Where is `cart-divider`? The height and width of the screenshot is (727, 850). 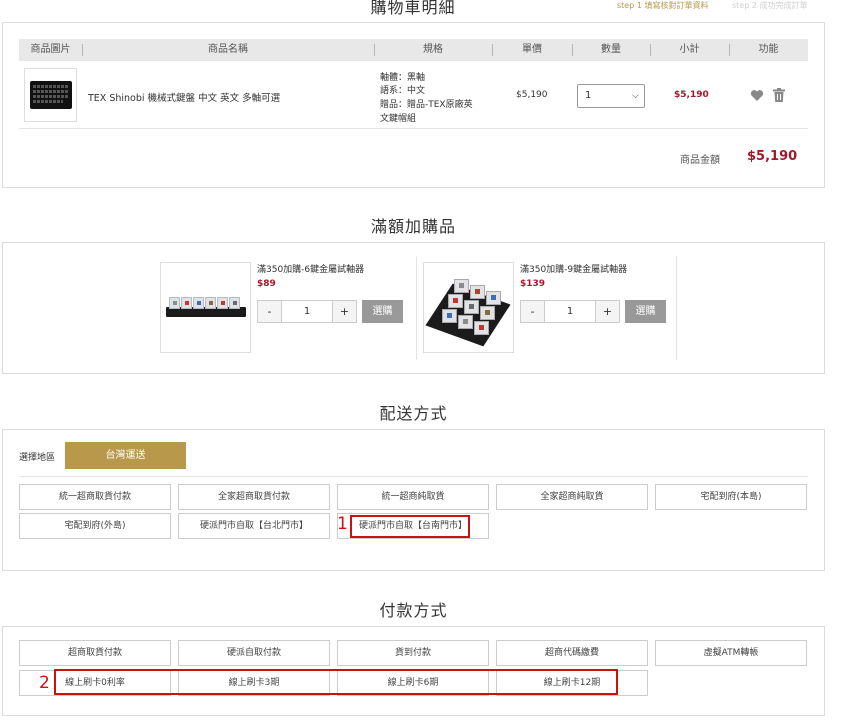
cart-divider is located at coordinates (413, 128).